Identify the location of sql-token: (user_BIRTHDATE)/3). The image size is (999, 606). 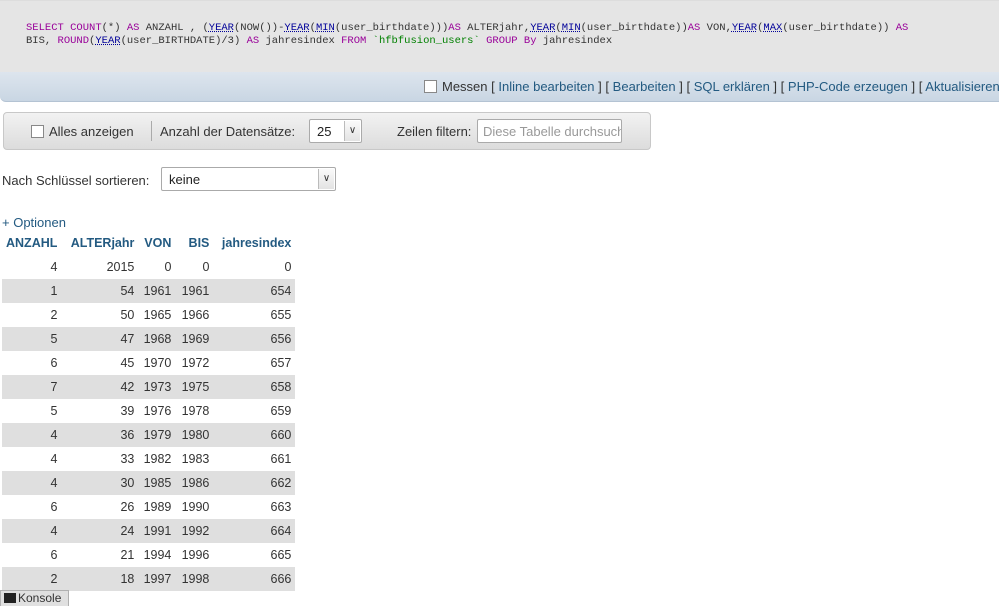
(183, 41).